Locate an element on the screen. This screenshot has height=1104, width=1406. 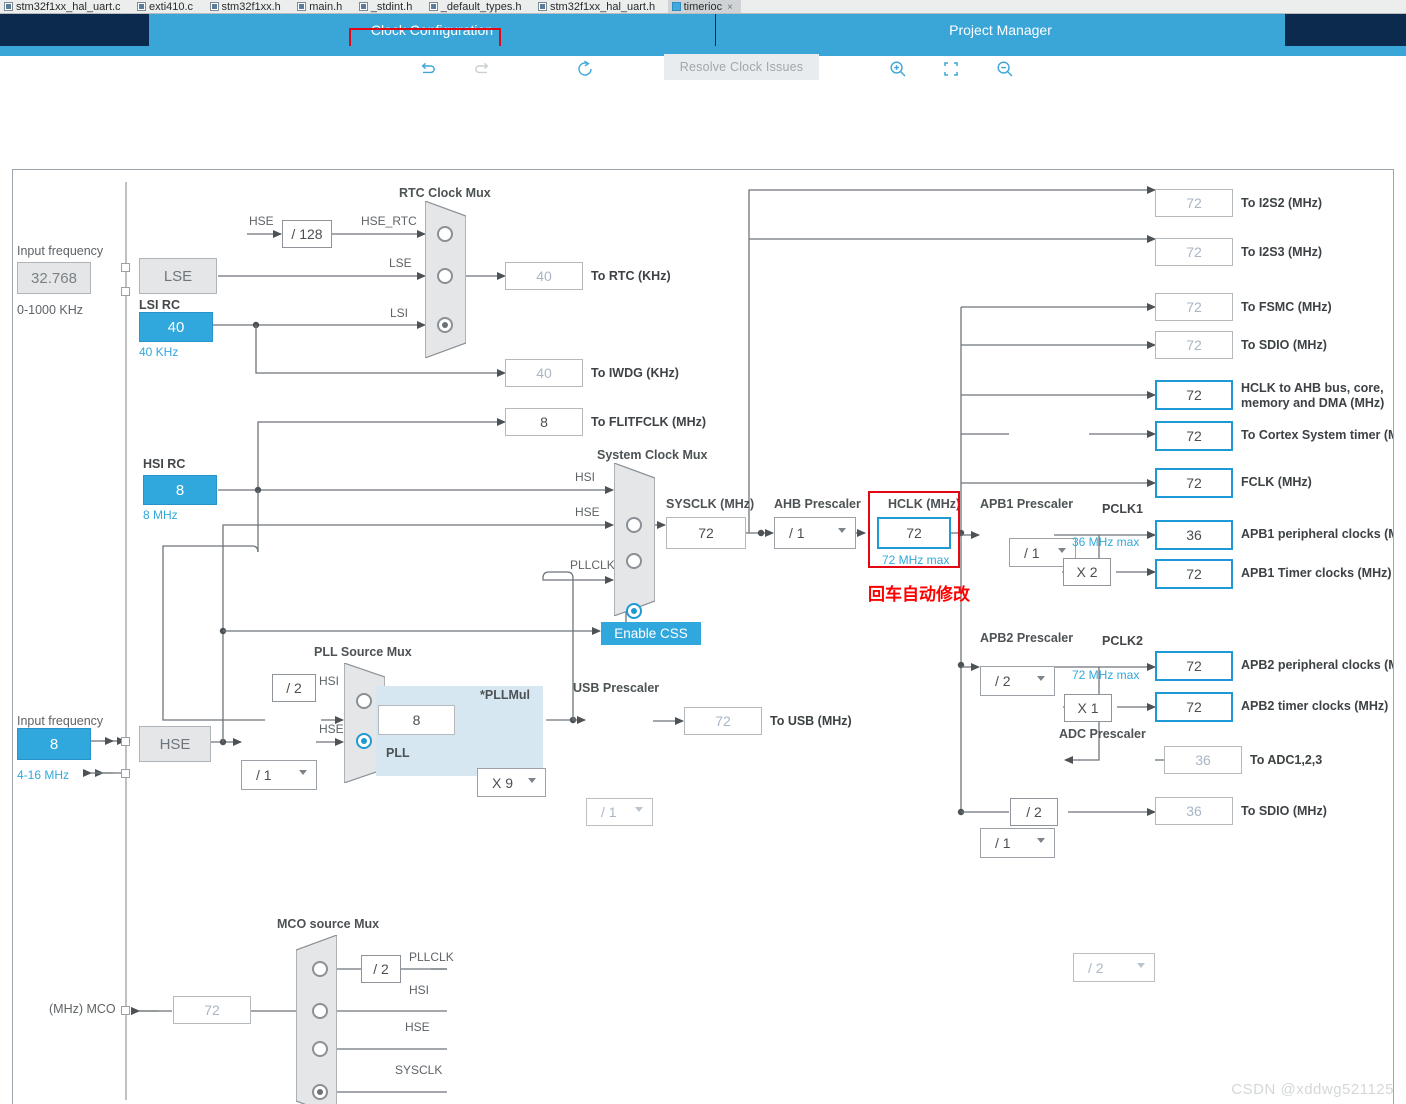
editor-tab-active: timerioc × is located at coordinates (704, 6).